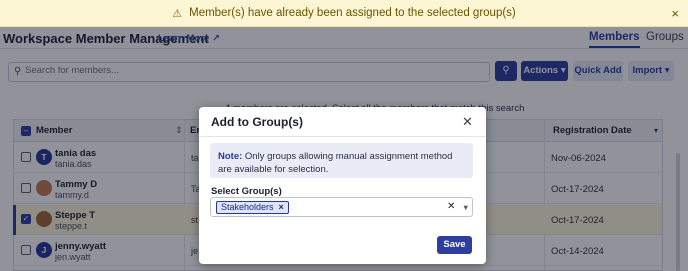  Describe the element at coordinates (341, 207) in the screenshot. I see `group-select: Stakeholders × ✕ ▼` at that location.